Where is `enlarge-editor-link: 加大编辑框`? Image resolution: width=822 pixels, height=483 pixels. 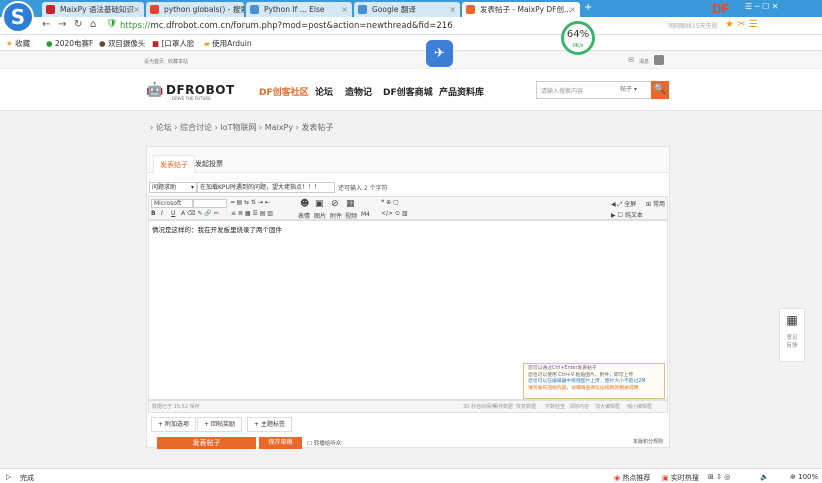
enlarge-editor-link: 加大编辑框 is located at coordinates (607, 407).